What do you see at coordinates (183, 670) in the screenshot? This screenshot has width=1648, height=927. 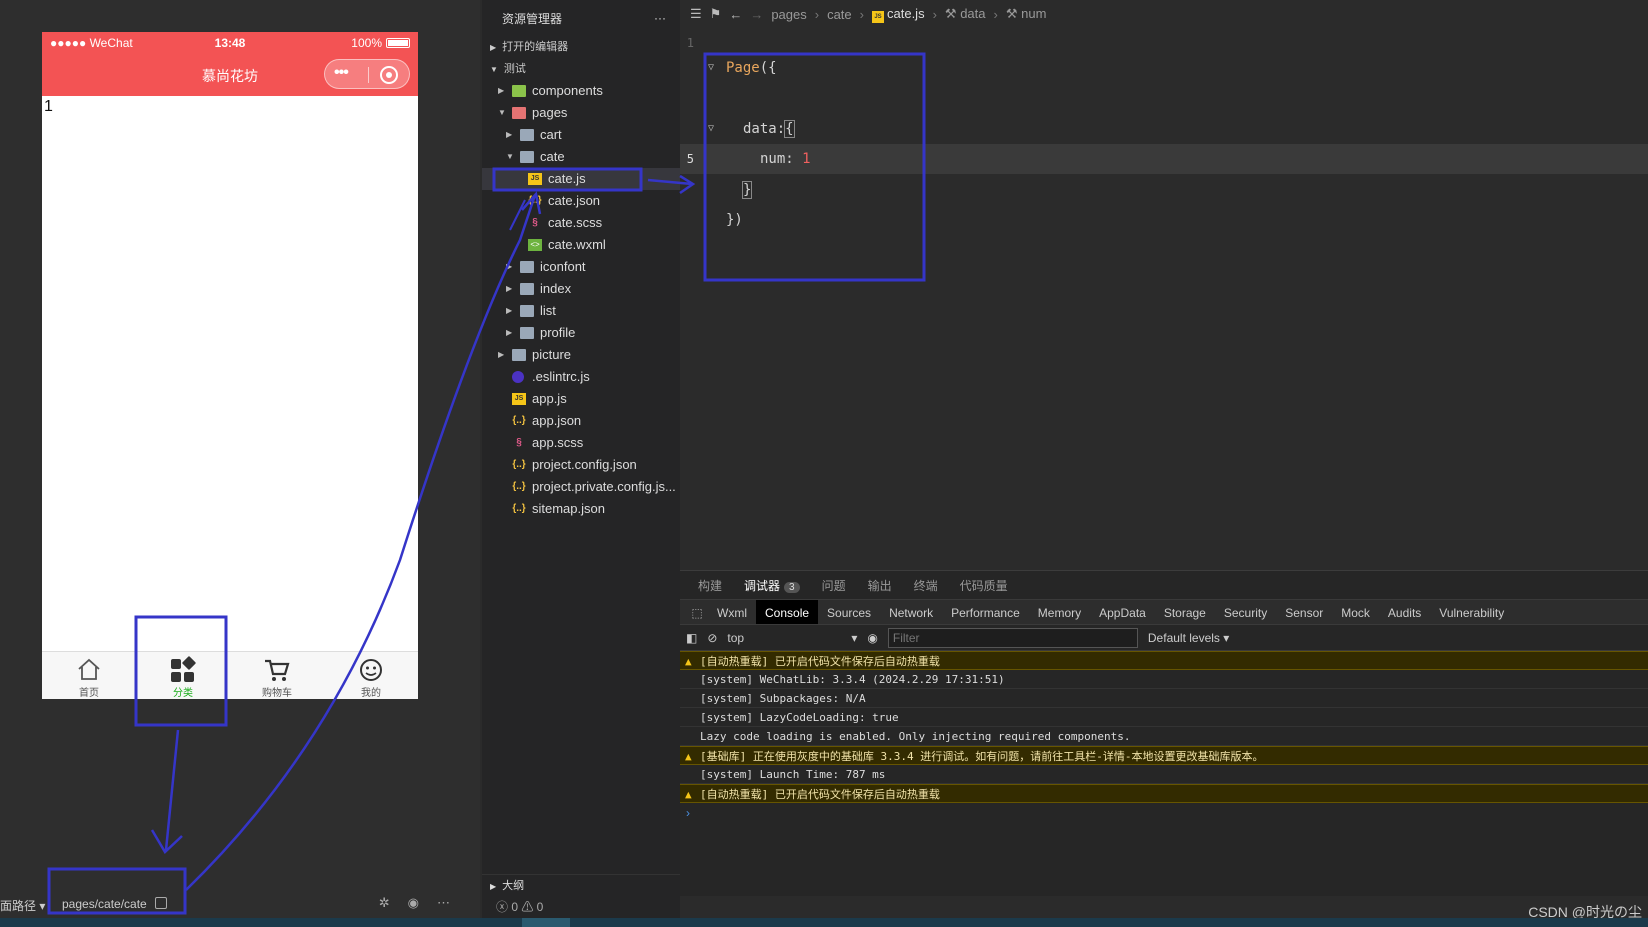 I see `category-icon` at bounding box center [183, 670].